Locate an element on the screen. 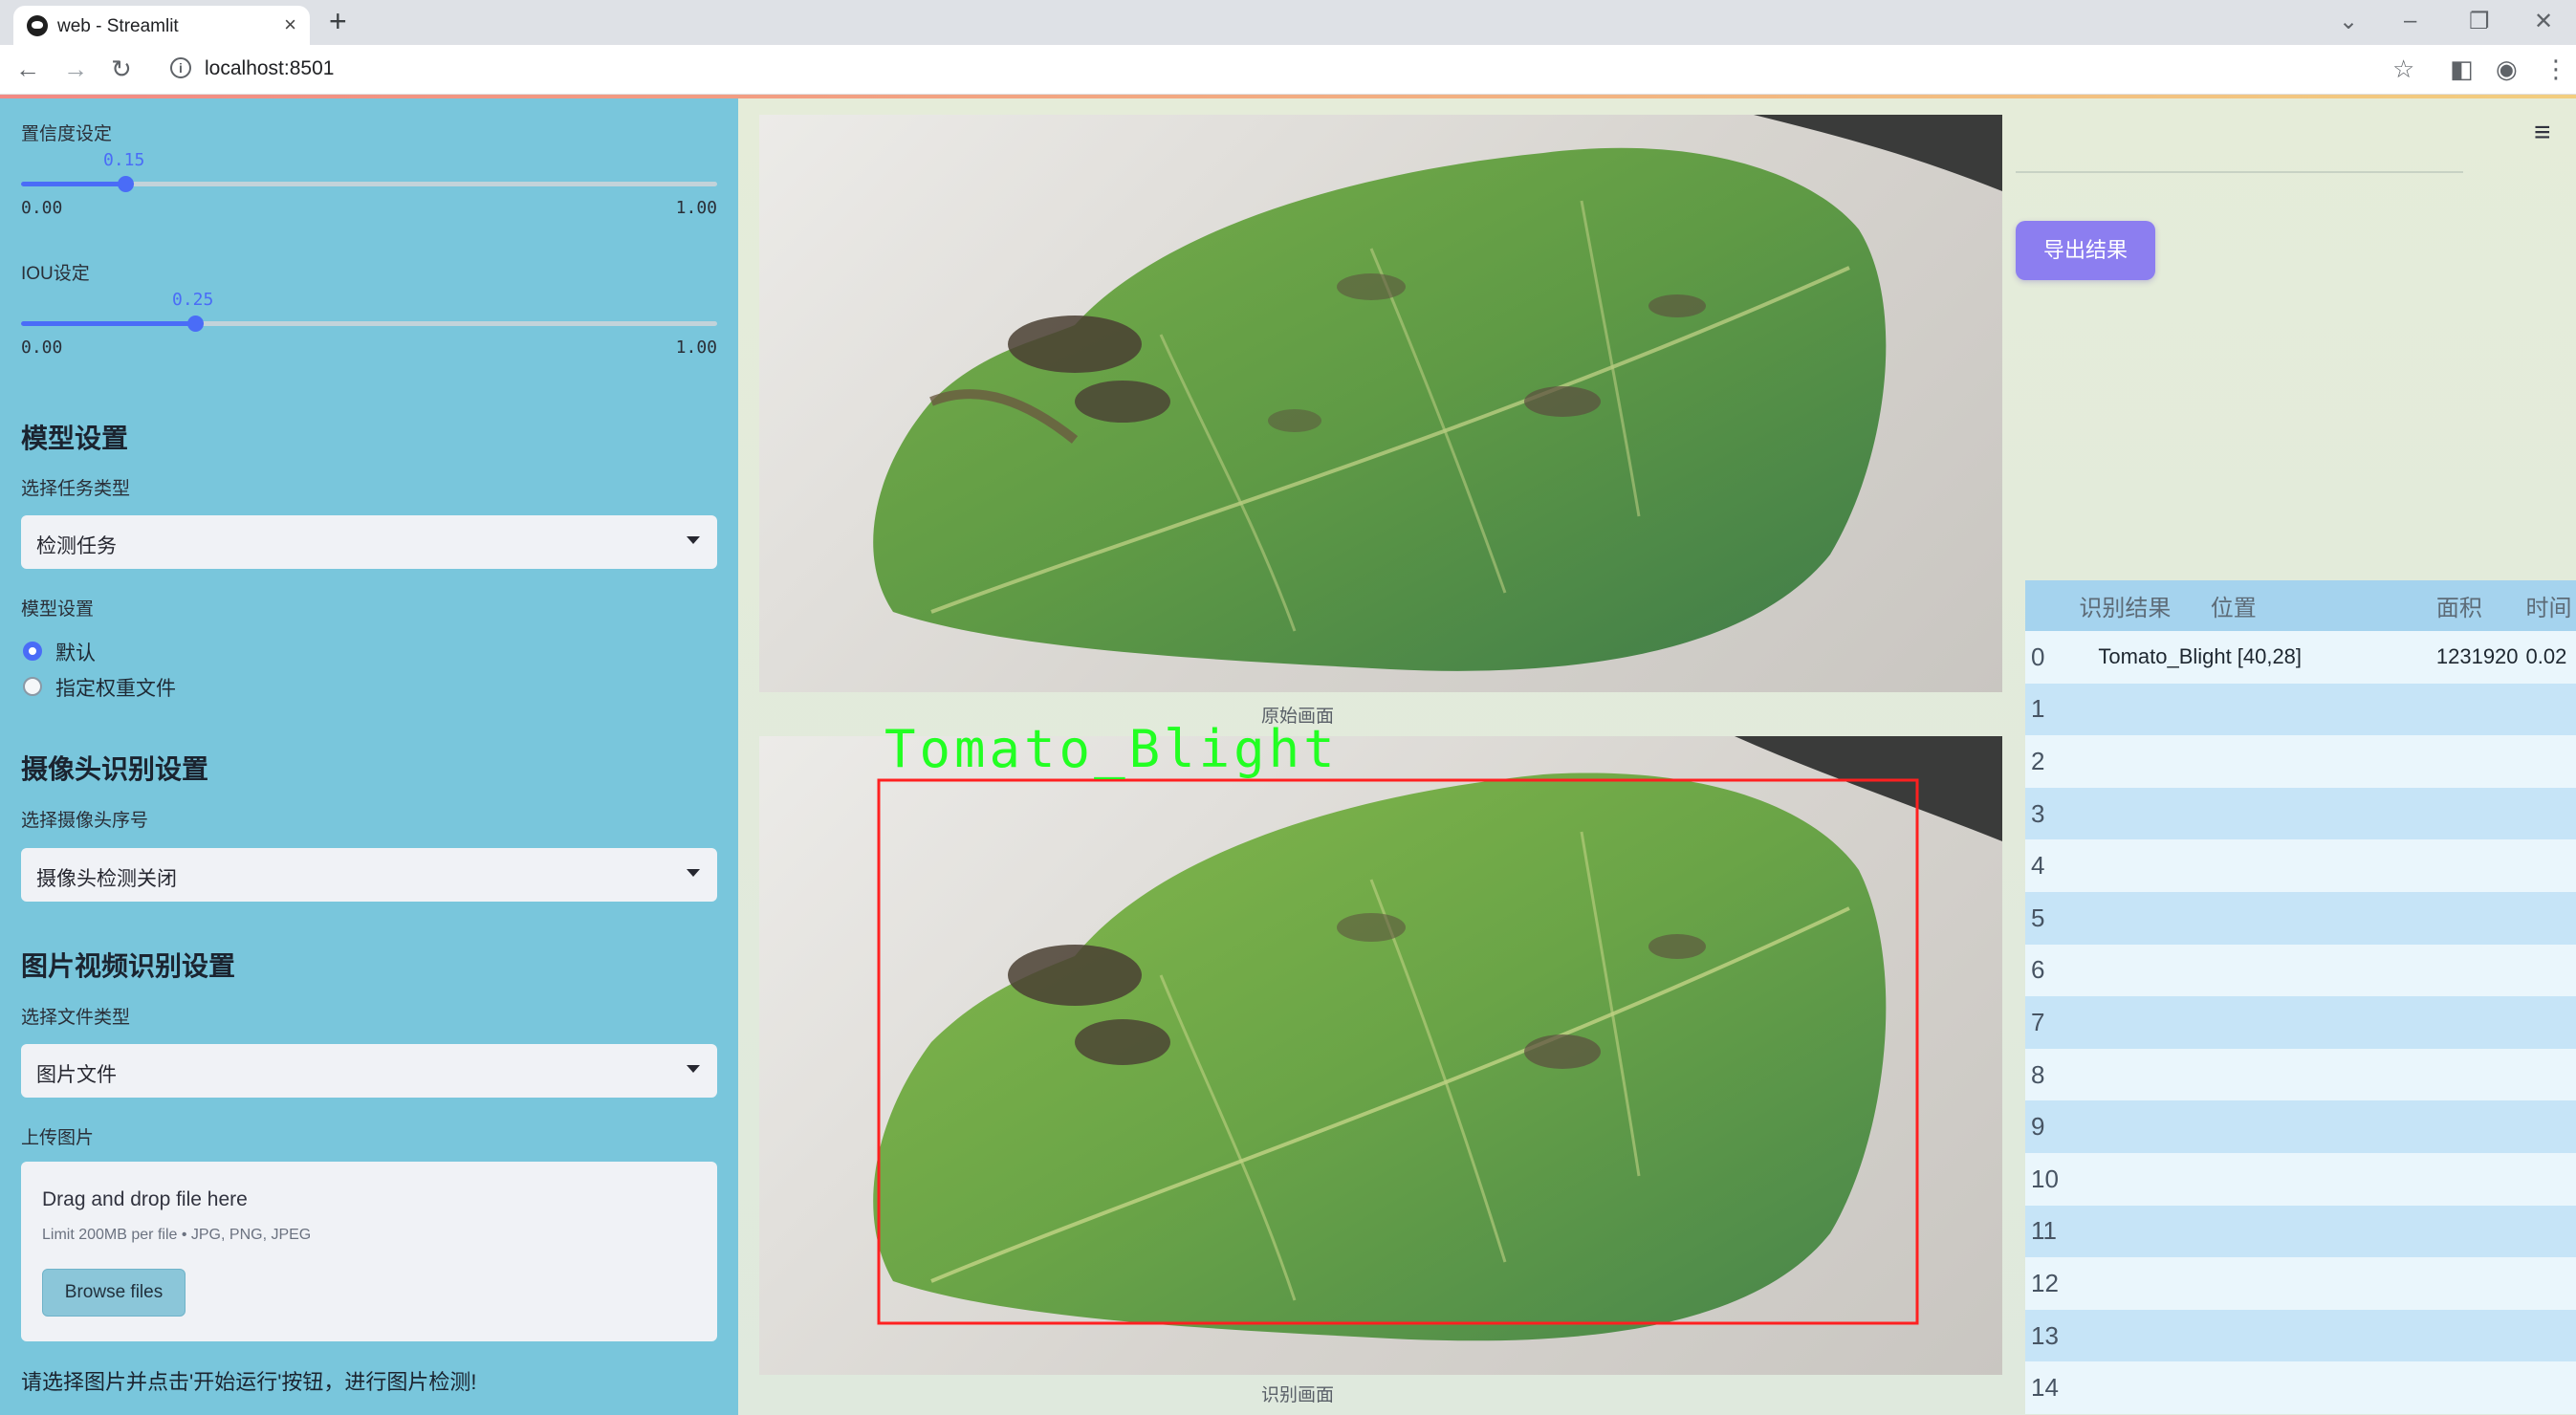 Image resolution: width=2576 pixels, height=1415 pixels. browser-tab: web - Streamlit × is located at coordinates (161, 25).